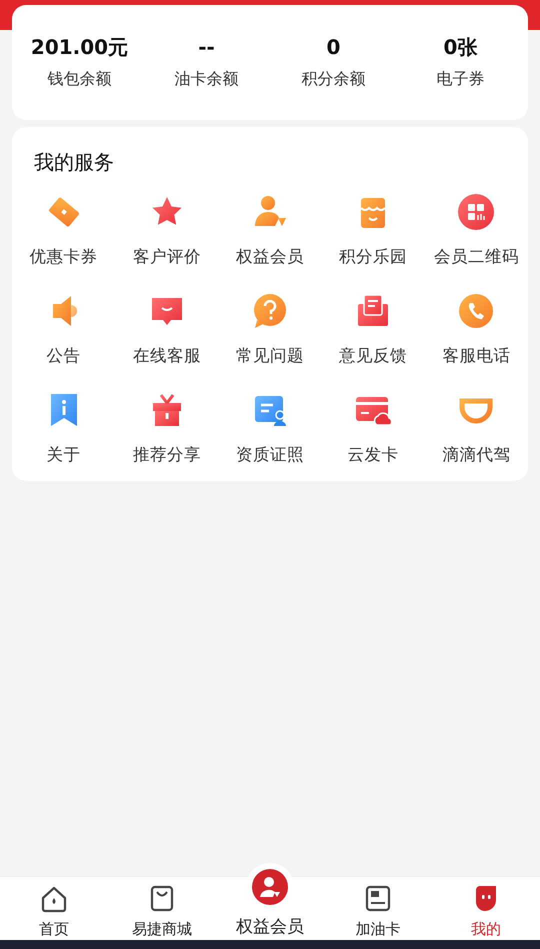  I want to click on tab: 易捷商城, so click(162, 910).